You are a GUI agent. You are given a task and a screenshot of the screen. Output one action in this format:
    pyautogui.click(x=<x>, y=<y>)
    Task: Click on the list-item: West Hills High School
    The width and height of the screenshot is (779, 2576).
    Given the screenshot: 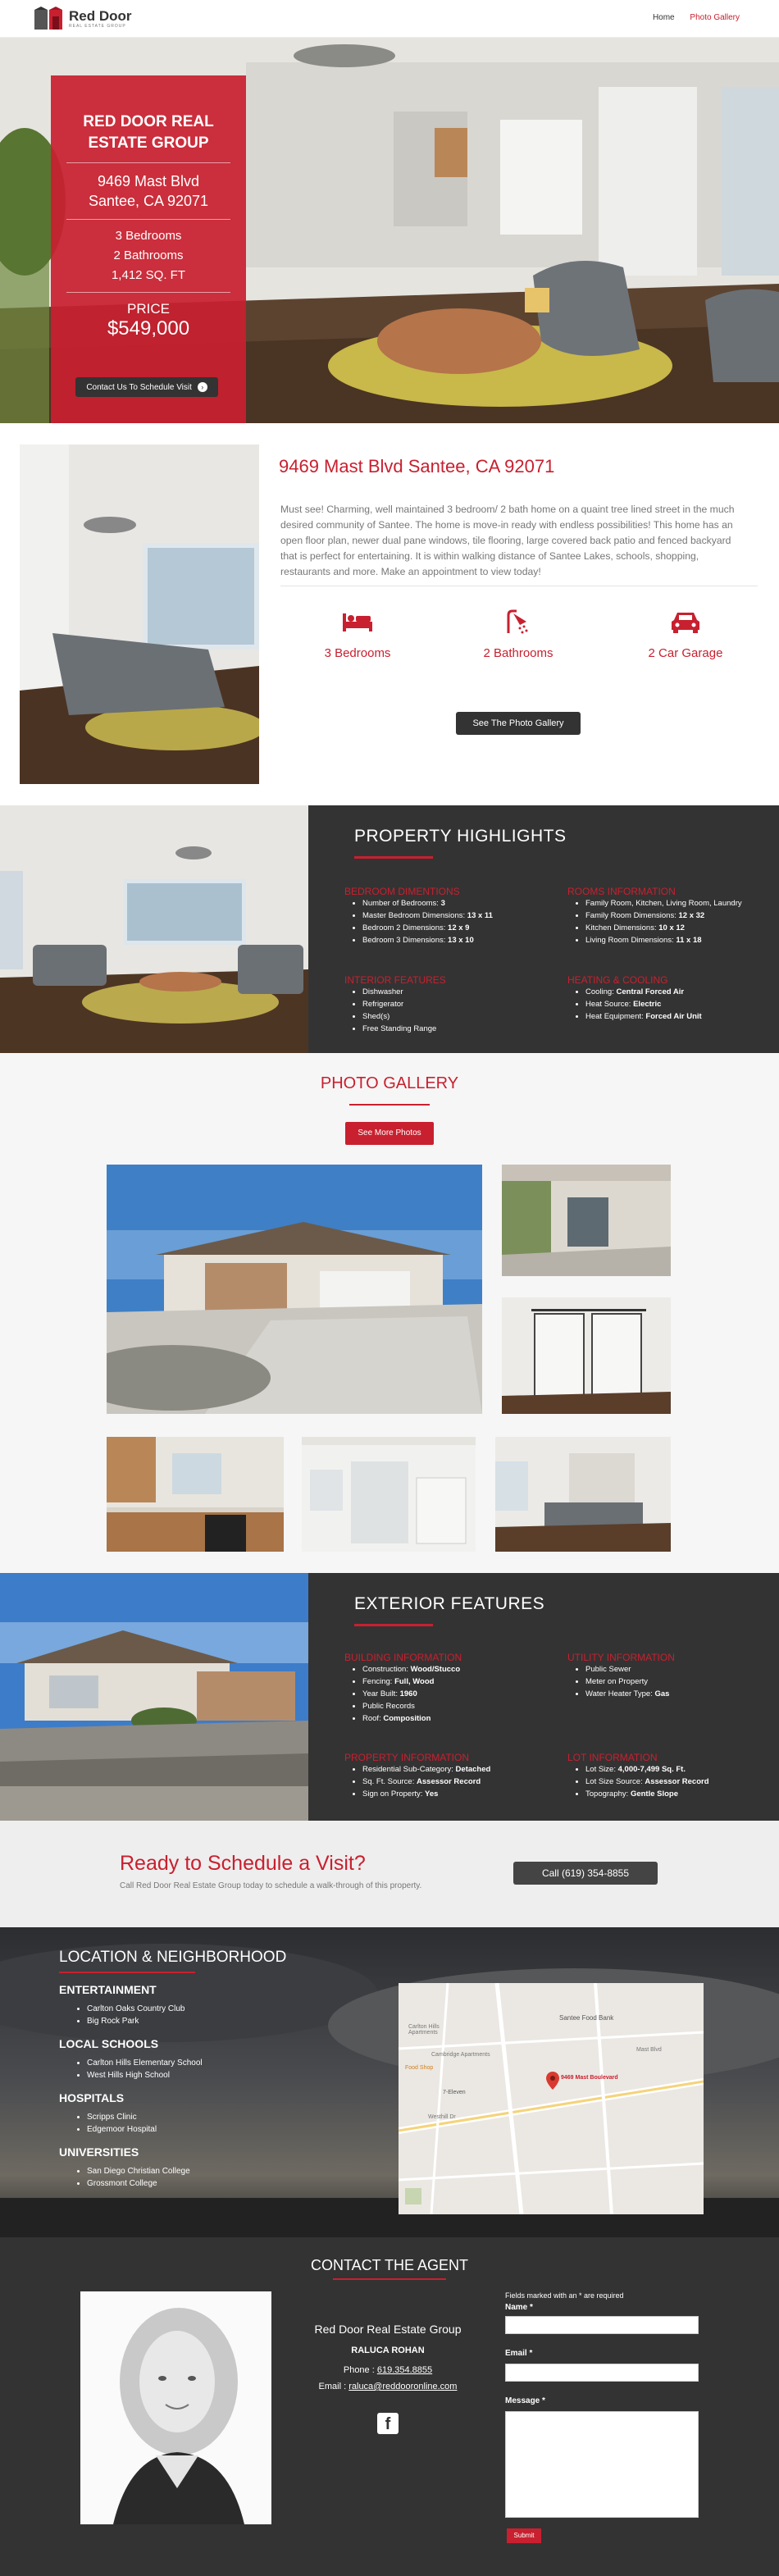 What is the action you would take?
    pyautogui.click(x=145, y=2075)
    